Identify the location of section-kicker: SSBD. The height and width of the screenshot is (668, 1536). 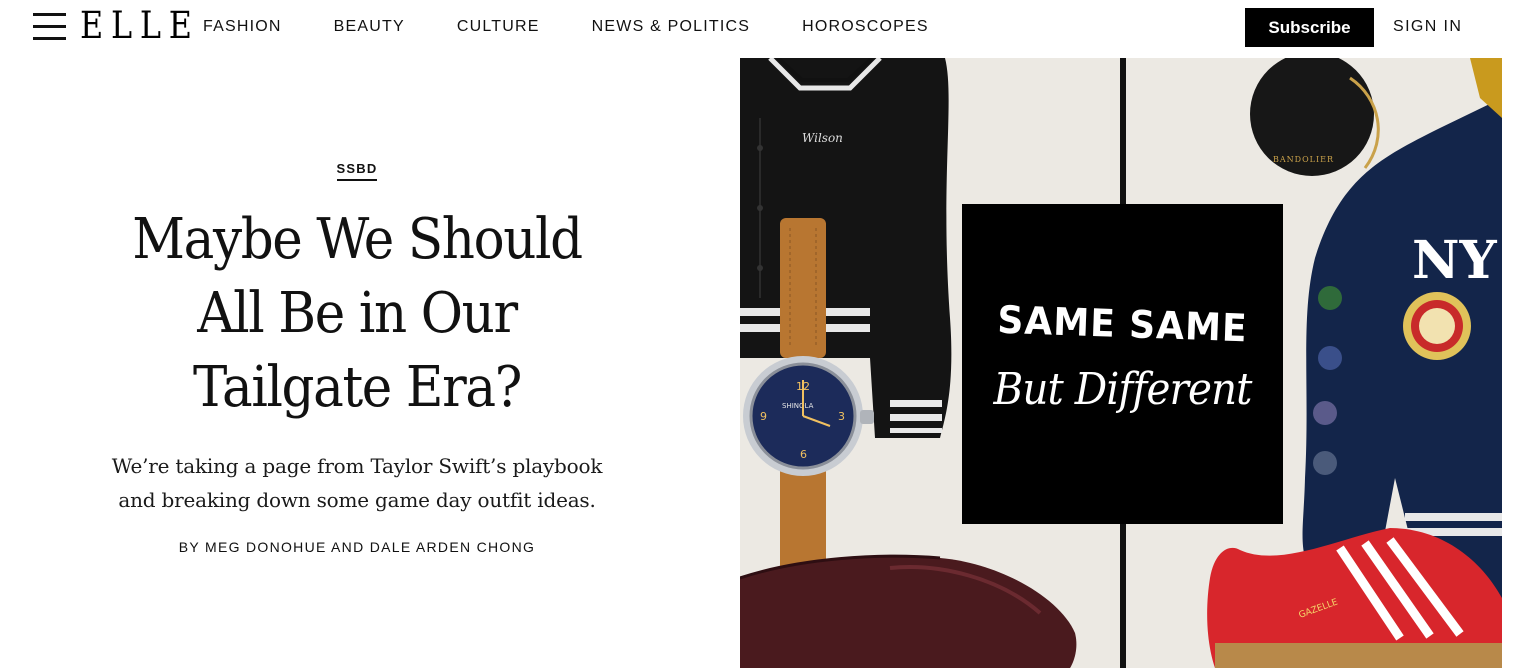
(357, 171).